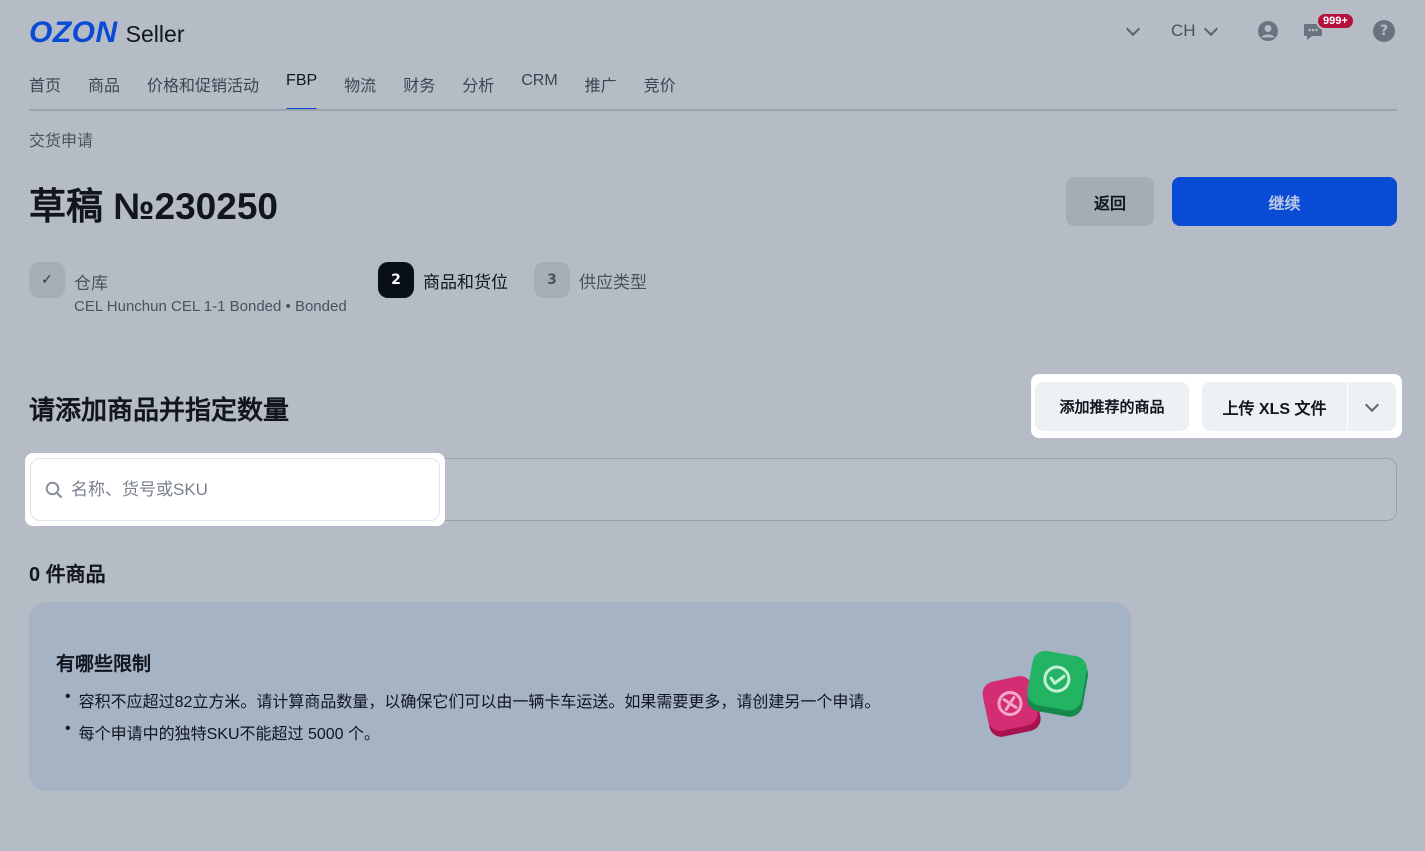 This screenshot has width=1425, height=851. I want to click on language-selector: CH, so click(1194, 31).